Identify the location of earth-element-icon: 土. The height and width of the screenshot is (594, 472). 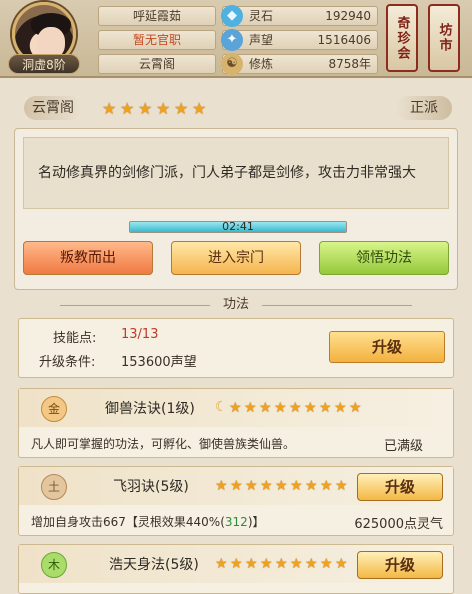
(54, 487).